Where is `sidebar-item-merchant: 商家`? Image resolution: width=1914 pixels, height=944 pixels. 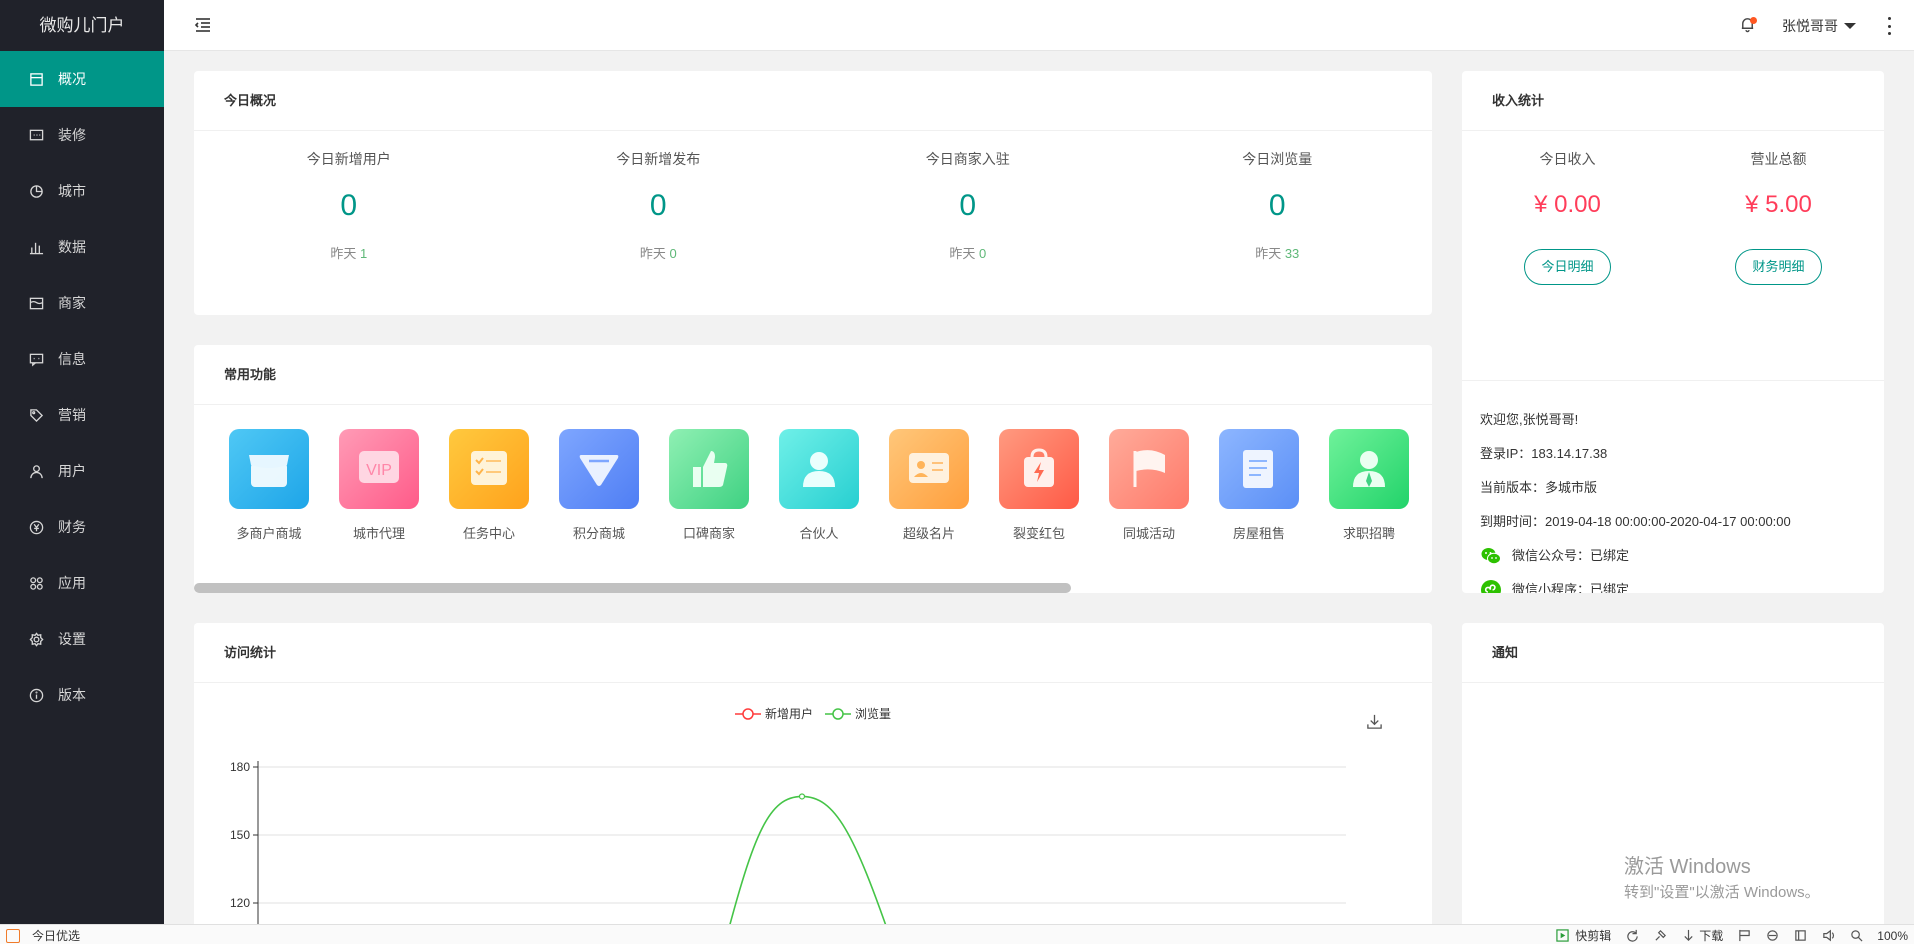
sidebar-item-merchant: 商家 is located at coordinates (82, 303).